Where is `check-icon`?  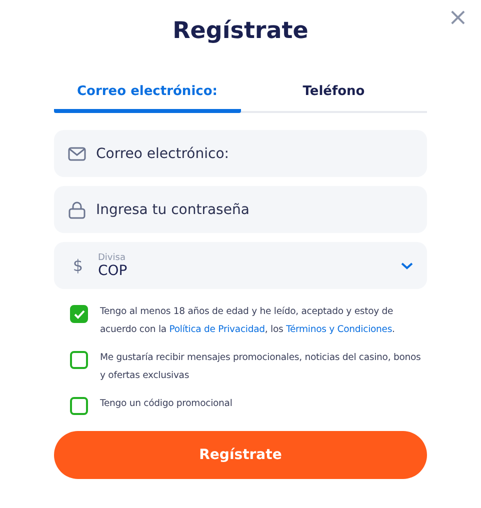 check-icon is located at coordinates (79, 314).